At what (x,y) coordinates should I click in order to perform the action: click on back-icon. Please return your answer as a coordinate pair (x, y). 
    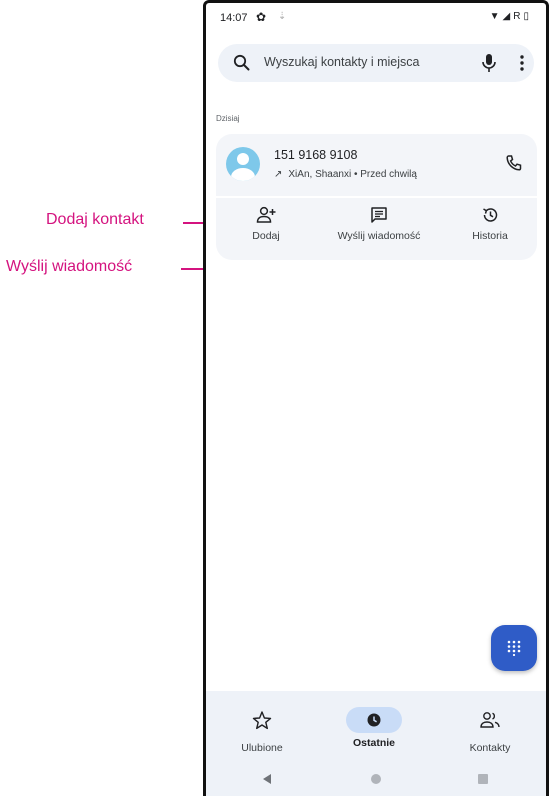
    Looking at the image, I should click on (267, 779).